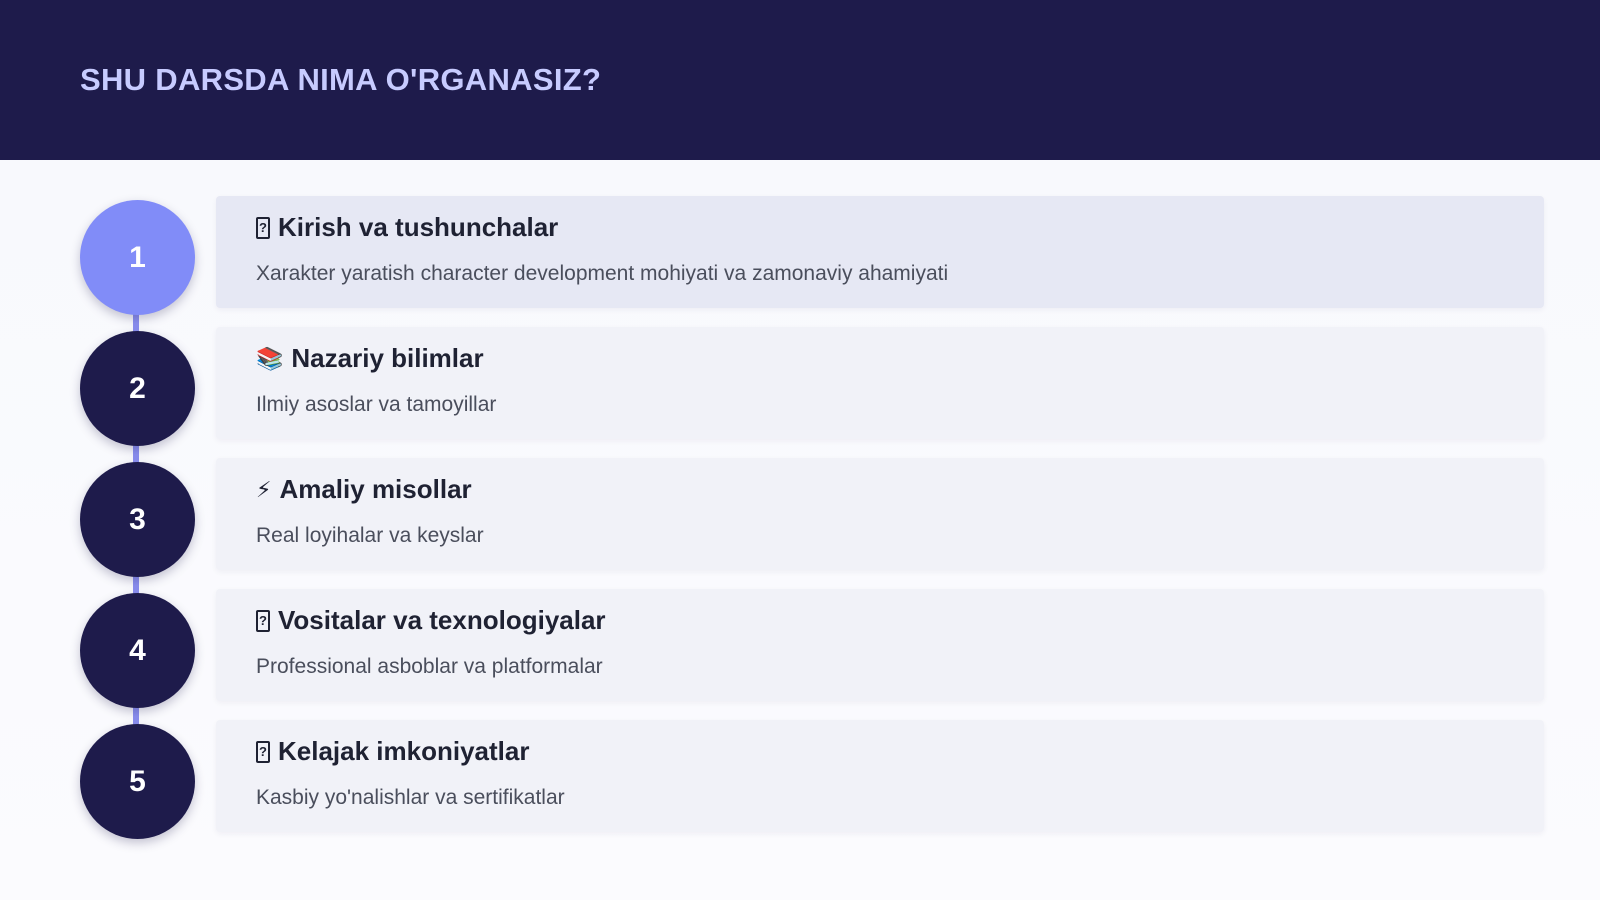 Image resolution: width=1600 pixels, height=900 pixels. Describe the element at coordinates (375, 489) in the screenshot. I see `step-title: Amaliy misollar` at that location.